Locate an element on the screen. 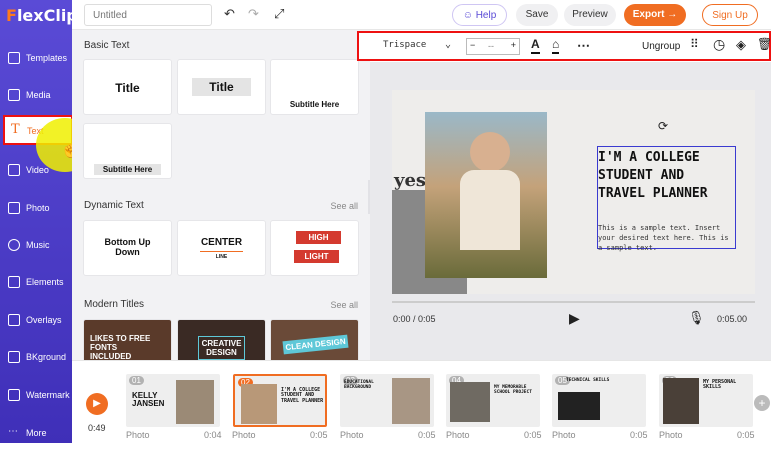 This screenshot has height=455, width=771. sidebar-item-video: Video is located at coordinates (36, 174).